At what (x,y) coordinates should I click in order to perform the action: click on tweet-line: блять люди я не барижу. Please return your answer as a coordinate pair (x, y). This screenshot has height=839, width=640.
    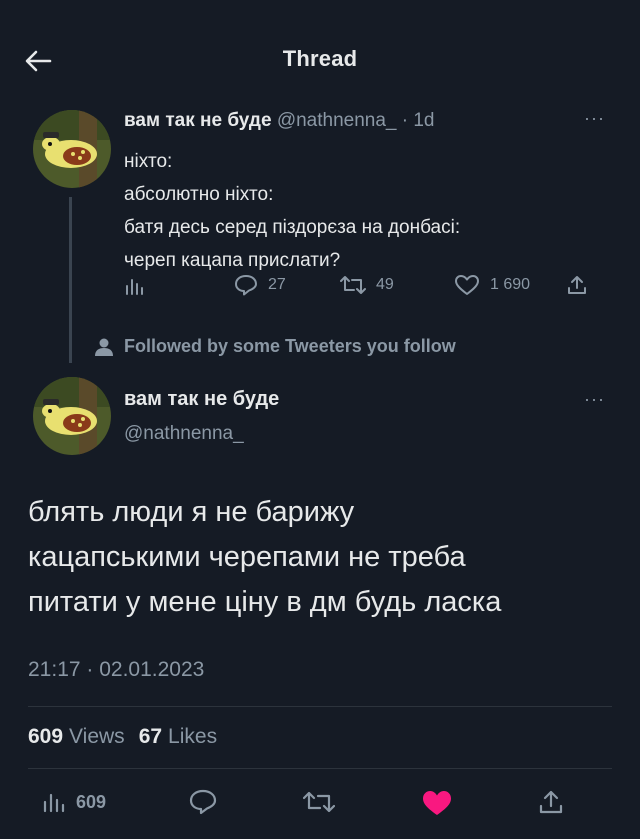
    Looking at the image, I should click on (191, 512).